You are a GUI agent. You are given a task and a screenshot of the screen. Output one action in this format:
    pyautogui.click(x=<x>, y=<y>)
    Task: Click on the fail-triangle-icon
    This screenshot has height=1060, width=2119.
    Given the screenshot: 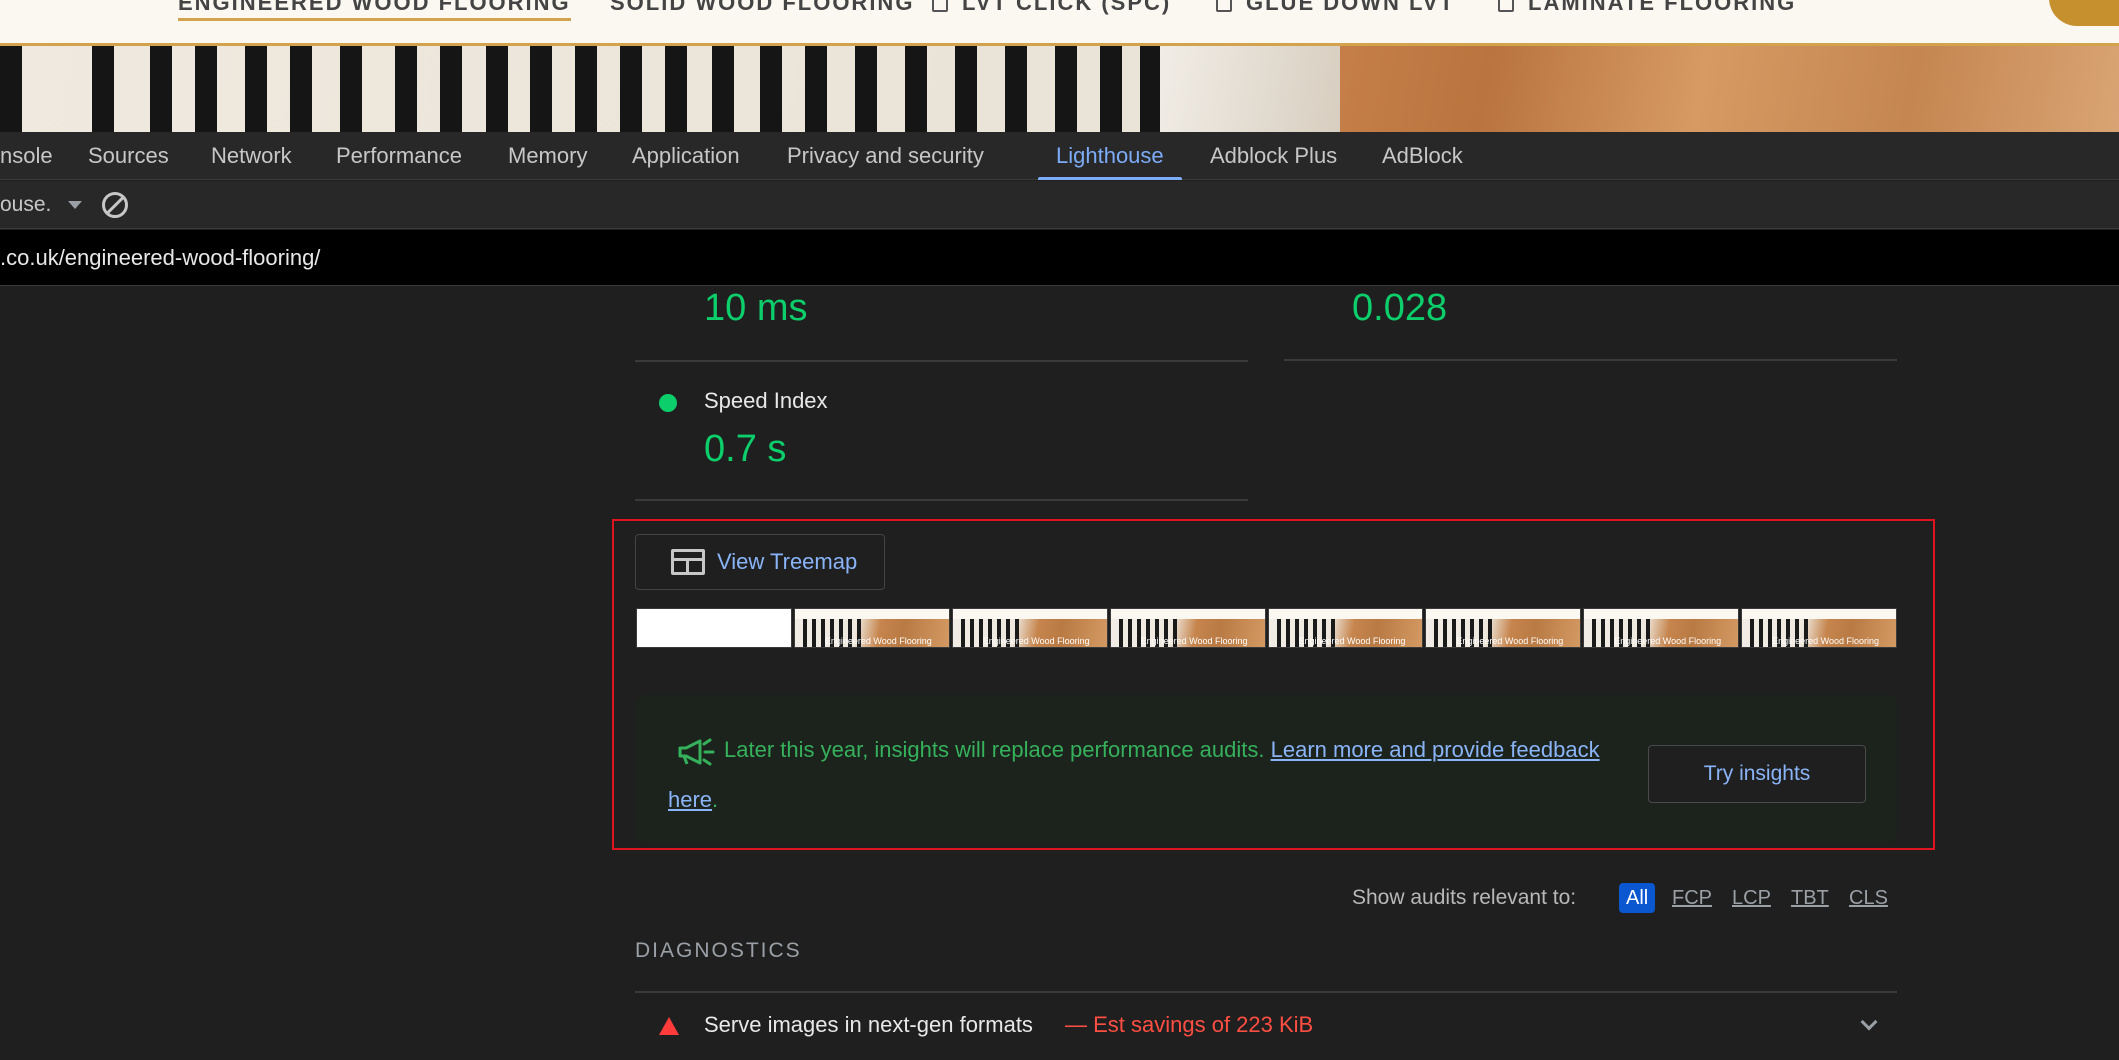 What is the action you would take?
    pyautogui.click(x=669, y=1026)
    